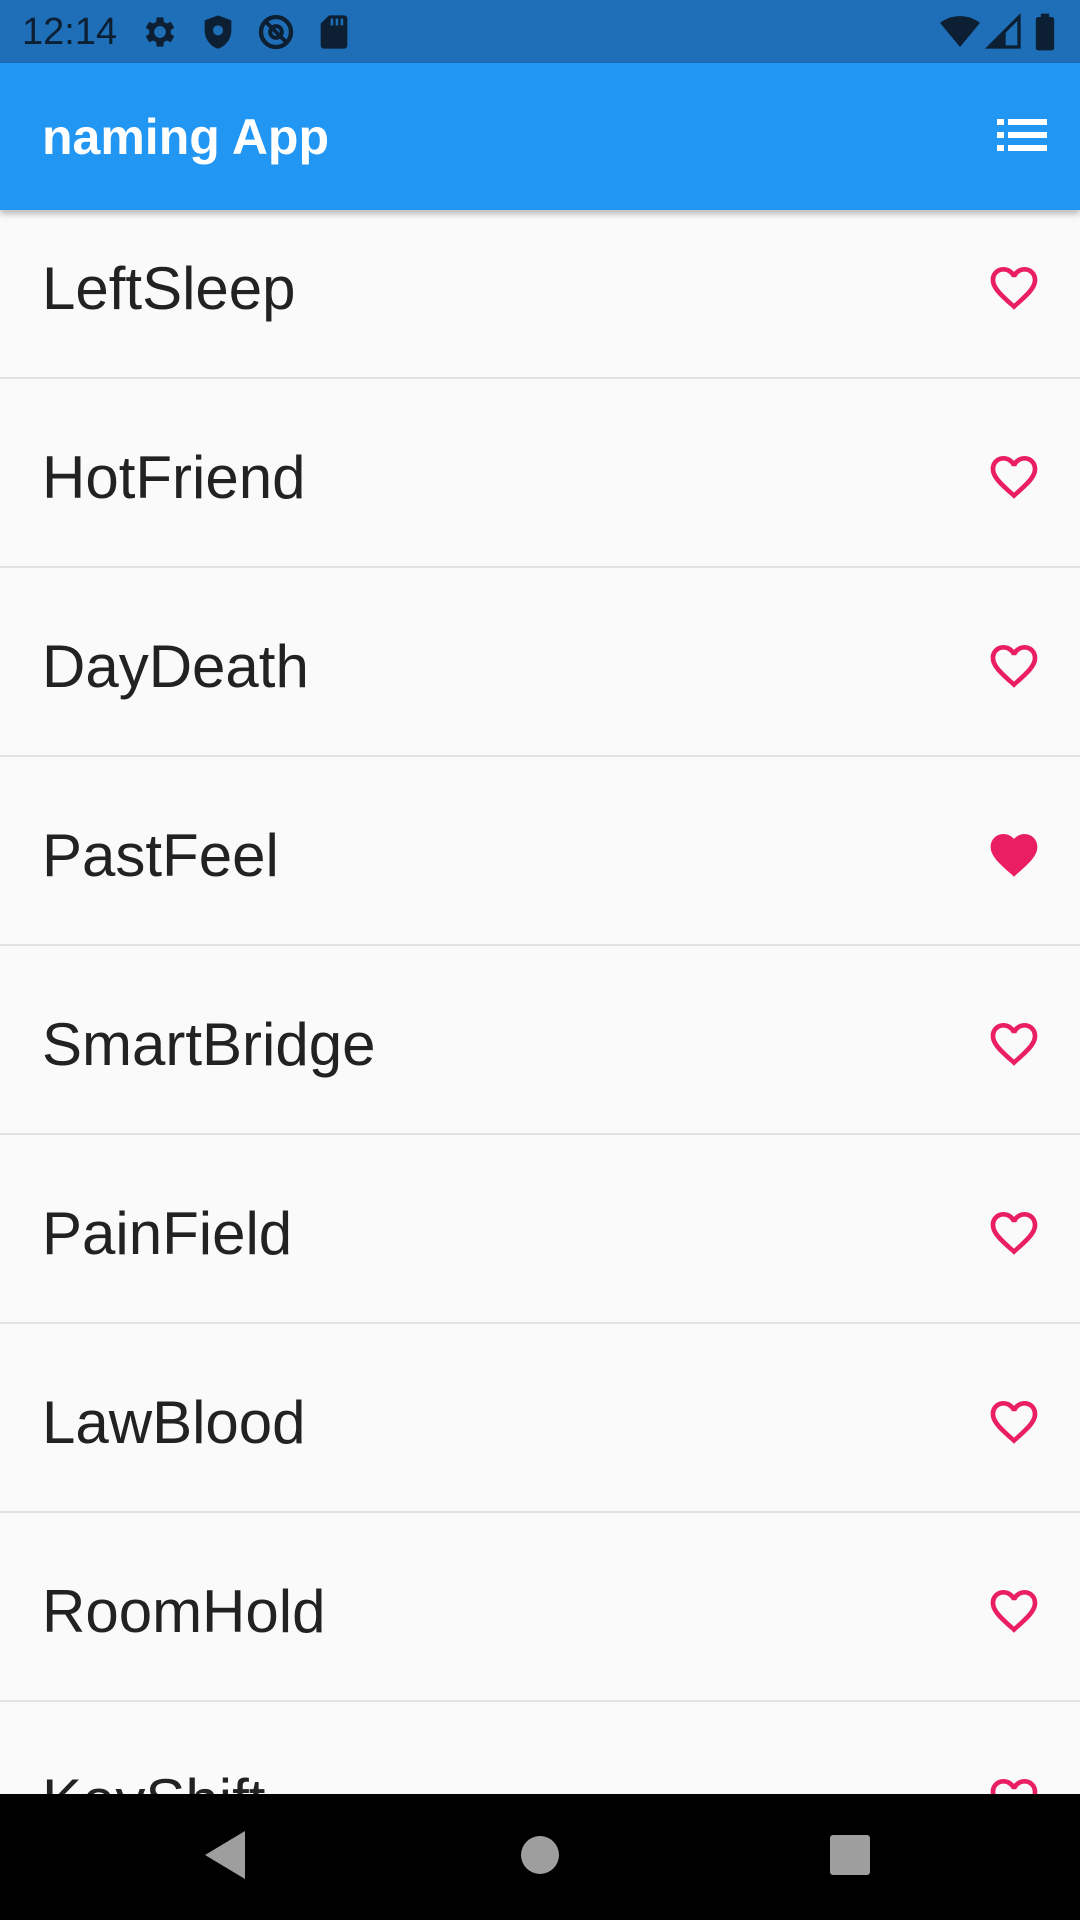  I want to click on app-title: naming App, so click(186, 137).